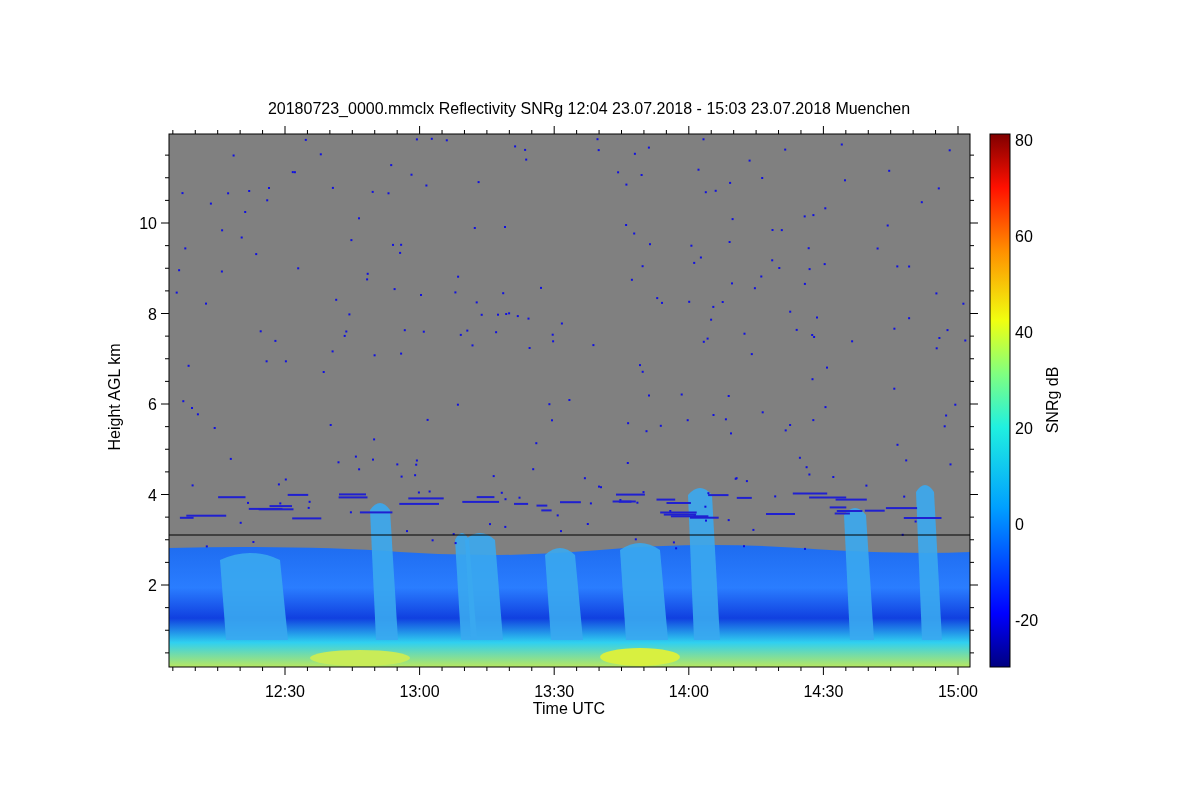 This screenshot has width=1200, height=800. I want to click on x-tick-label: 13:00, so click(419, 691).